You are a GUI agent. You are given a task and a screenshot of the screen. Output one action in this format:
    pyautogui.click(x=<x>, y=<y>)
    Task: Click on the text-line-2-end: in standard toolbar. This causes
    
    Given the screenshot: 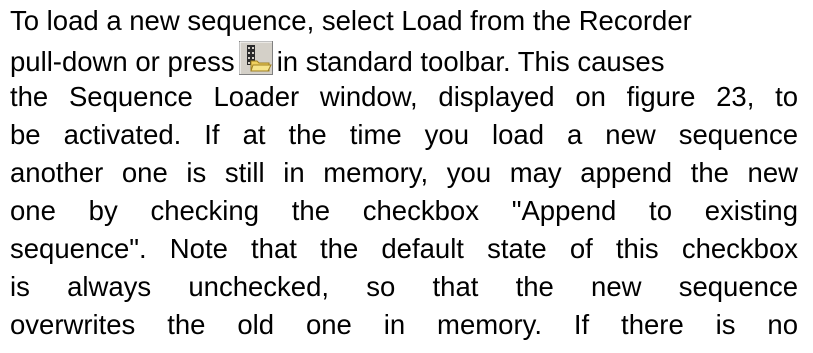 What is the action you would take?
    pyautogui.click(x=470, y=61)
    